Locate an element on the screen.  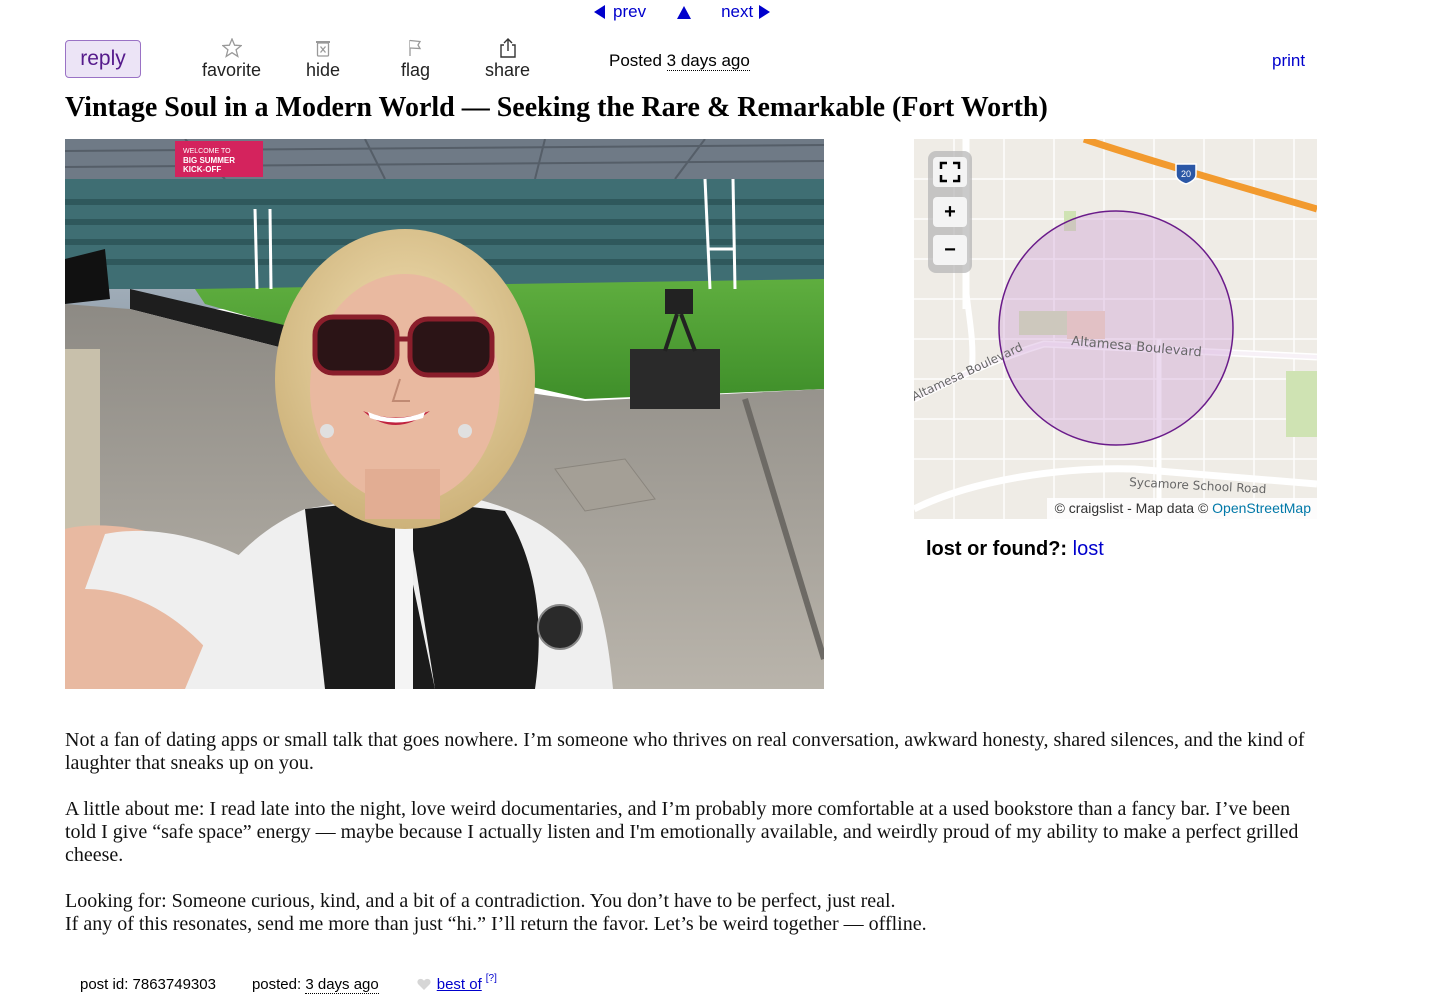
banner-line-1: WELCOME TO is located at coordinates (207, 151).